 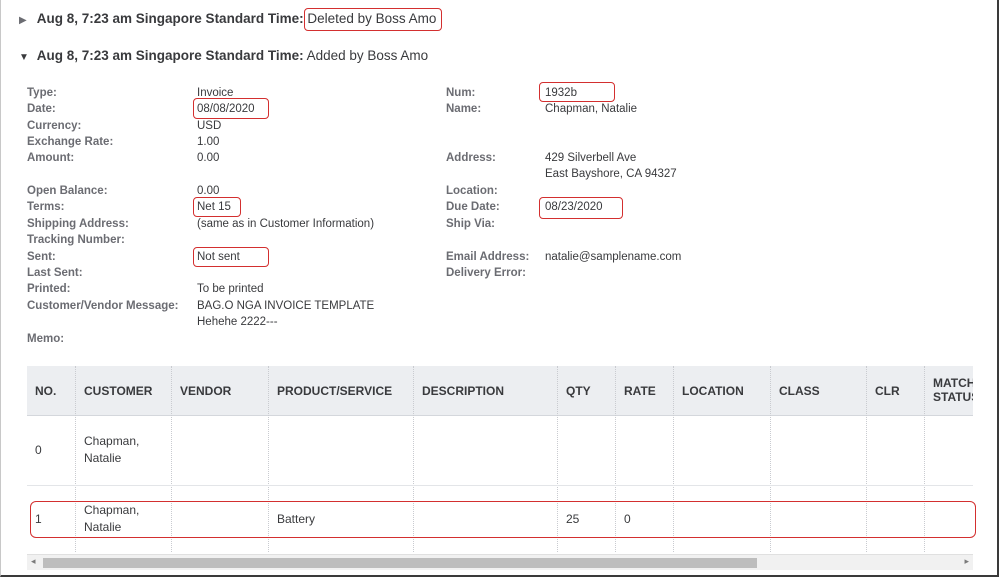 What do you see at coordinates (237, 322) in the screenshot?
I see `customer-message-value-line2: Hehehe 2222---` at bounding box center [237, 322].